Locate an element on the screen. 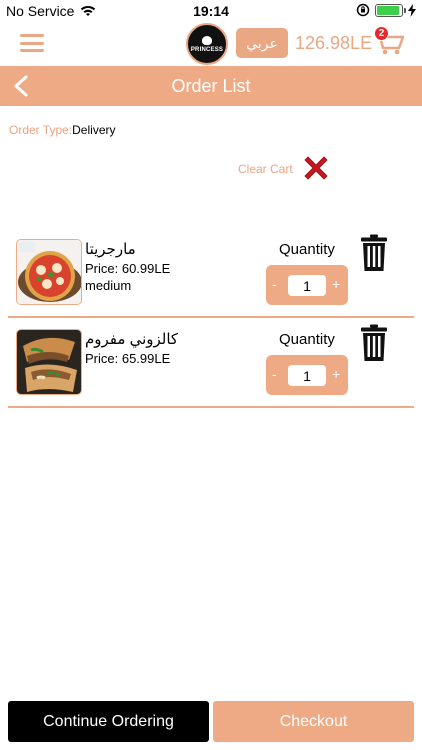 This screenshot has width=422, height=750. battery-icon is located at coordinates (390, 10).